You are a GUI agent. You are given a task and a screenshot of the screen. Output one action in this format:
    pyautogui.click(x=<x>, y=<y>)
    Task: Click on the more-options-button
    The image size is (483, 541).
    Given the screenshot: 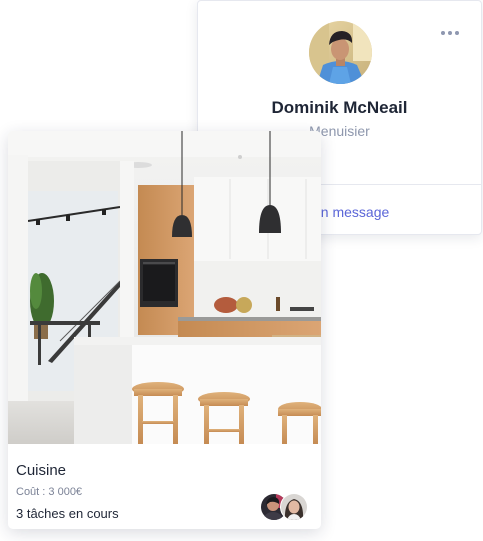 What is the action you would take?
    pyautogui.click(x=450, y=33)
    